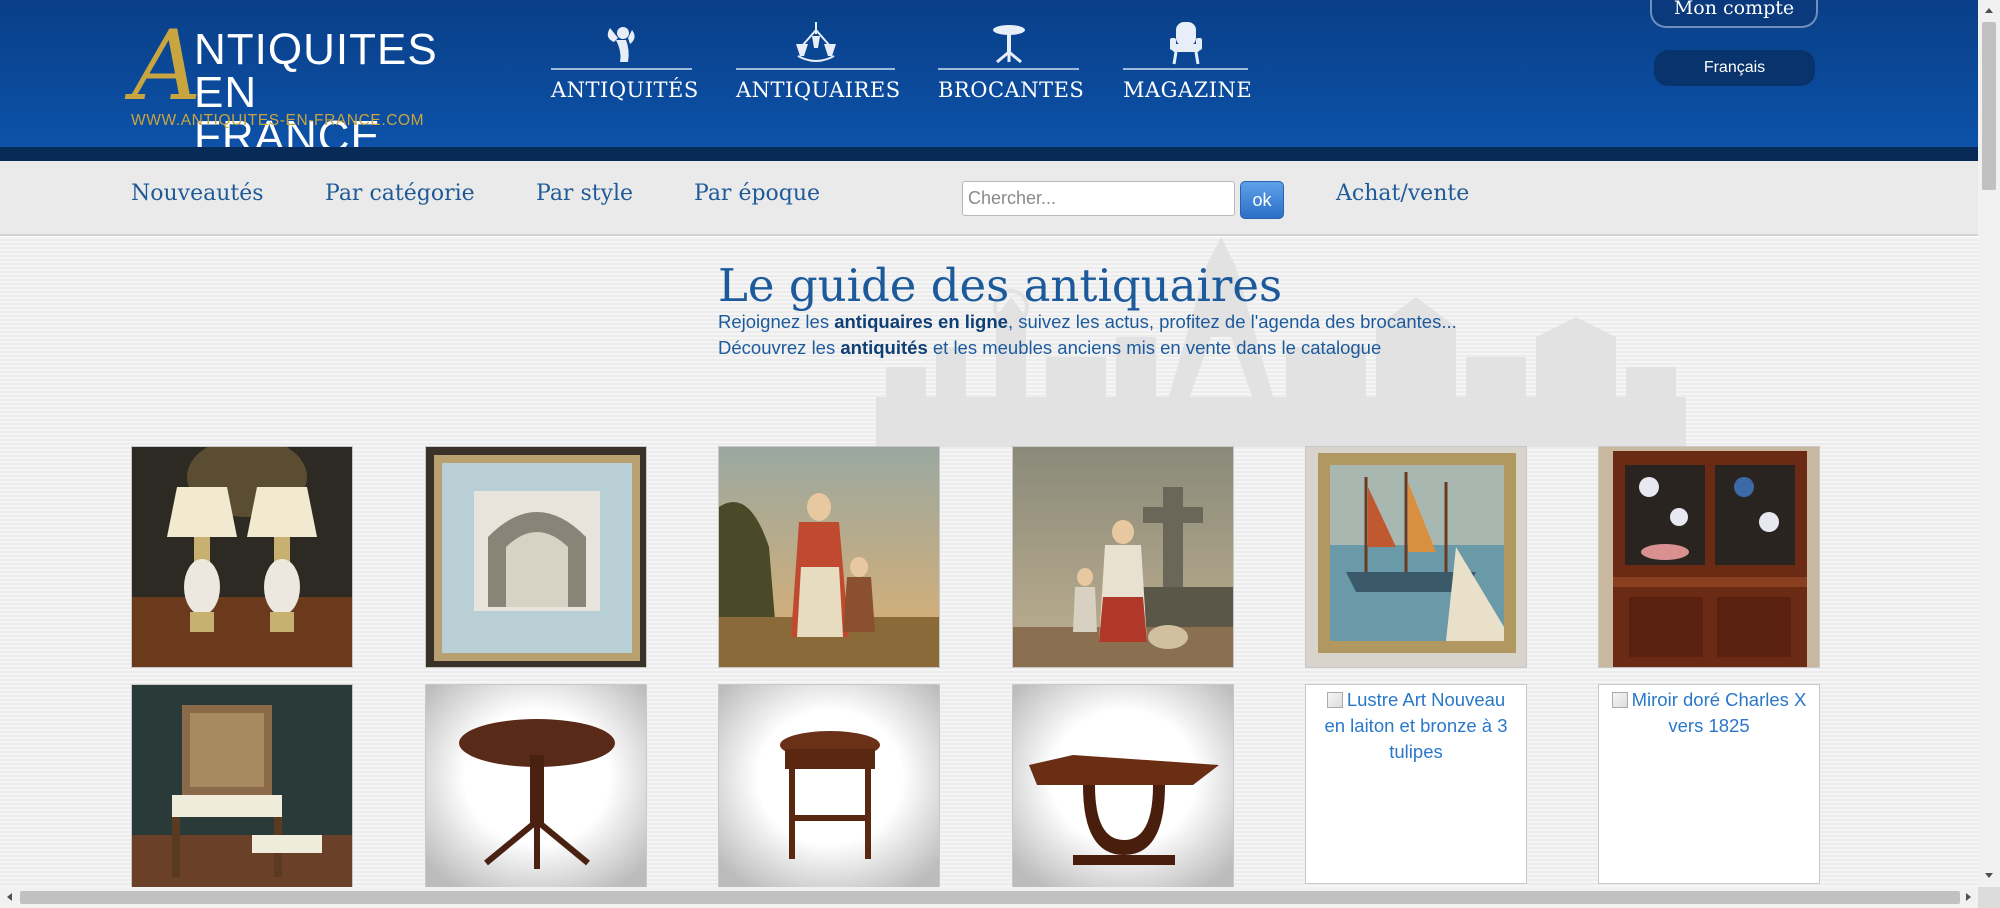  What do you see at coordinates (1709, 784) in the screenshot?
I see `product-tile-broken-image: Miroir doré Charles X vers 1825` at bounding box center [1709, 784].